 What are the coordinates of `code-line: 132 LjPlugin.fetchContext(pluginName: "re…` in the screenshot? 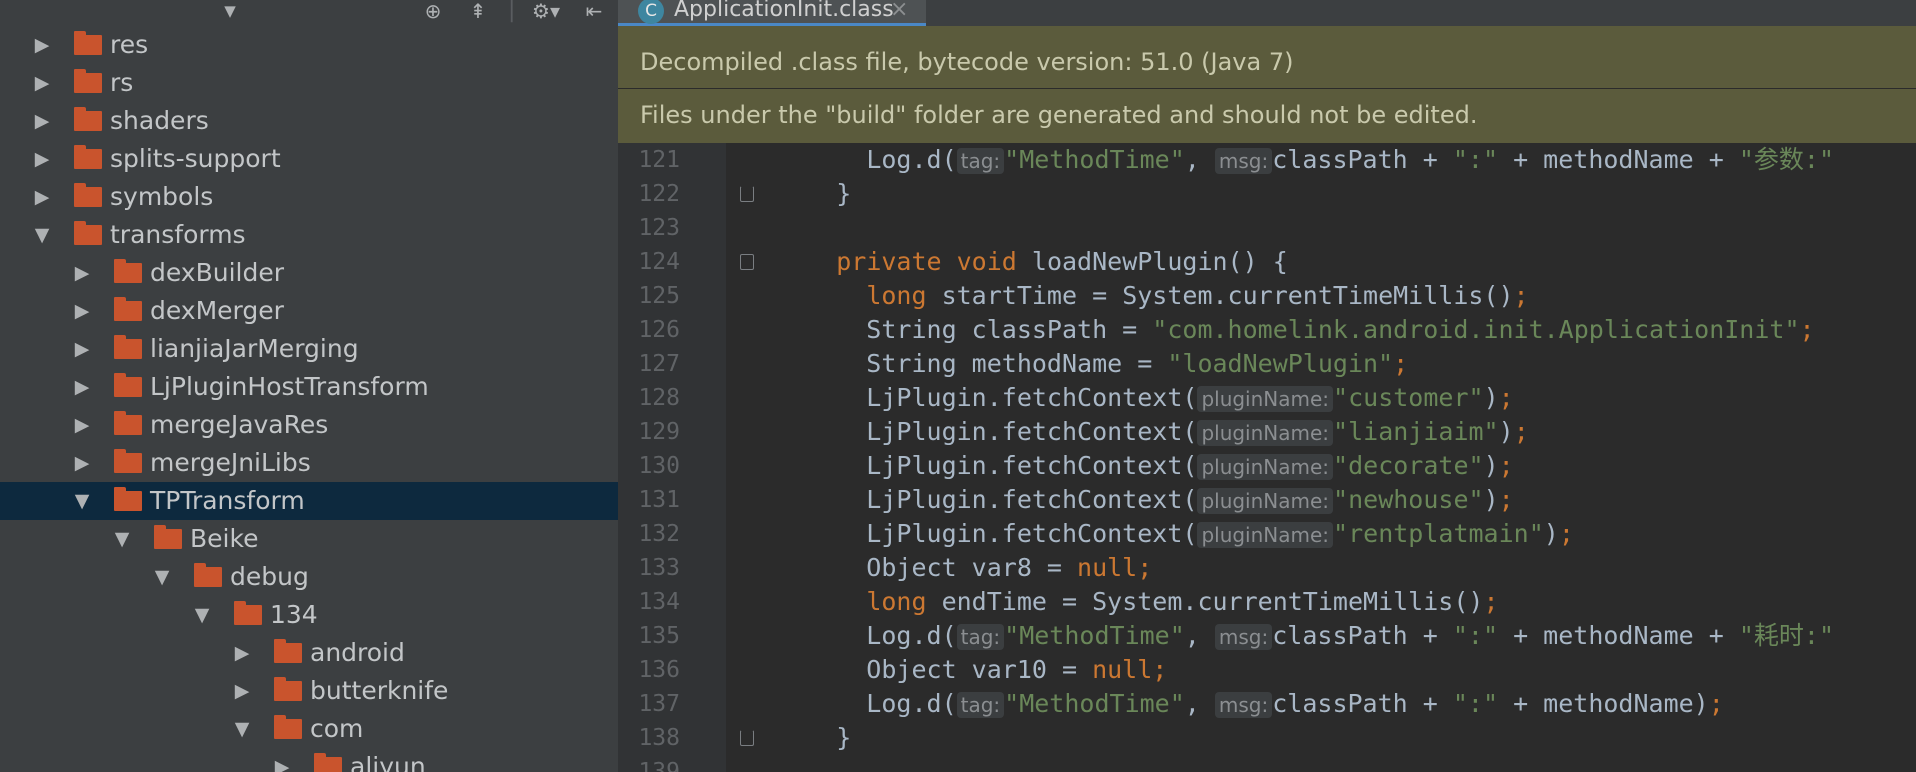 It's located at (1267, 534).